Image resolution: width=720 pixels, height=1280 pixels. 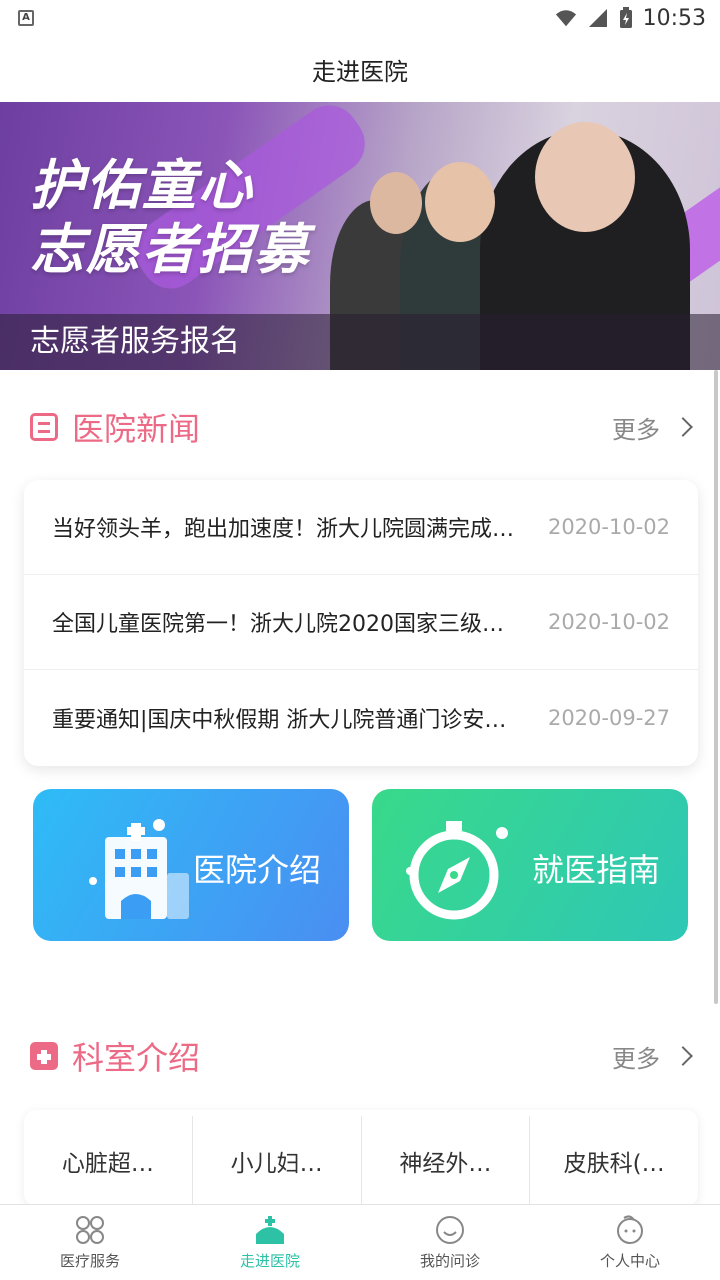 What do you see at coordinates (457, 870) in the screenshot?
I see `compass-stopwatch-icon` at bounding box center [457, 870].